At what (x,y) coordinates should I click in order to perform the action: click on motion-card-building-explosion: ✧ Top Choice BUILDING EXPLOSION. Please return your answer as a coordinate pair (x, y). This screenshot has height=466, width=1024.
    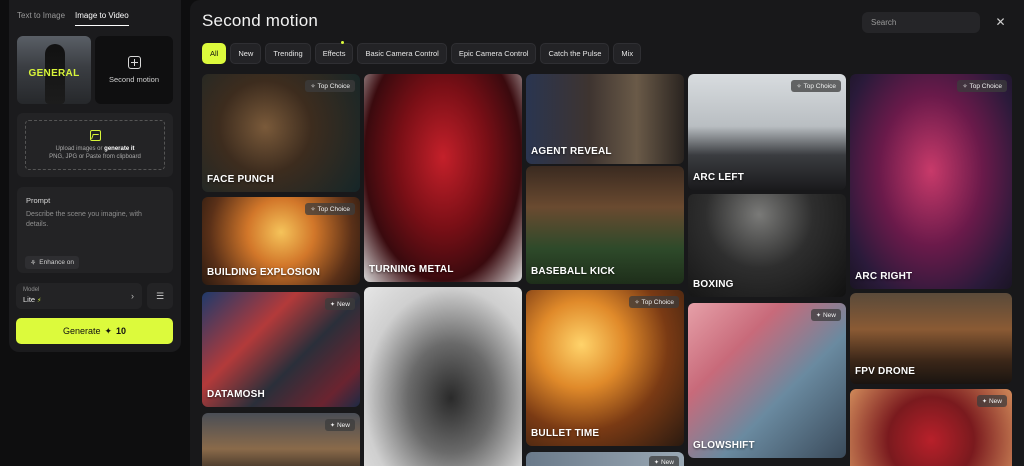
    Looking at the image, I should click on (281, 241).